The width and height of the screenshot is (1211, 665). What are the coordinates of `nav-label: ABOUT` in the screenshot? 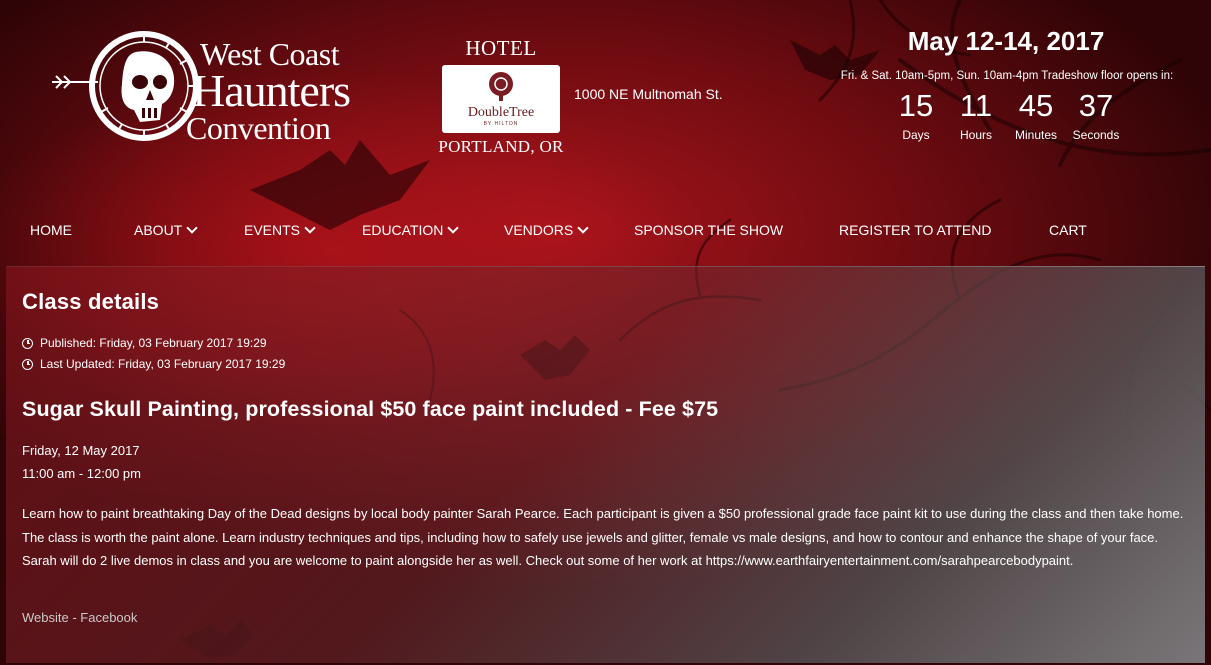 It's located at (158, 230).